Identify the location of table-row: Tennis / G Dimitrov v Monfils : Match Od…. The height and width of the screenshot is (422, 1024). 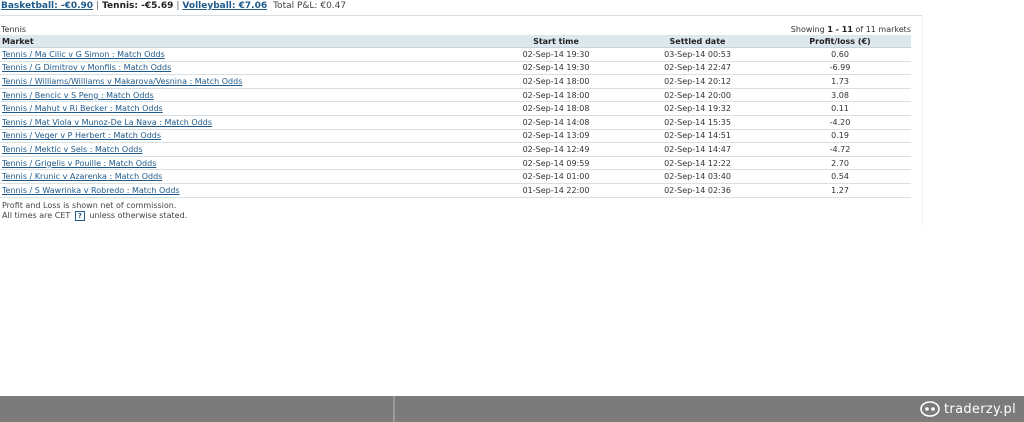
(455, 68).